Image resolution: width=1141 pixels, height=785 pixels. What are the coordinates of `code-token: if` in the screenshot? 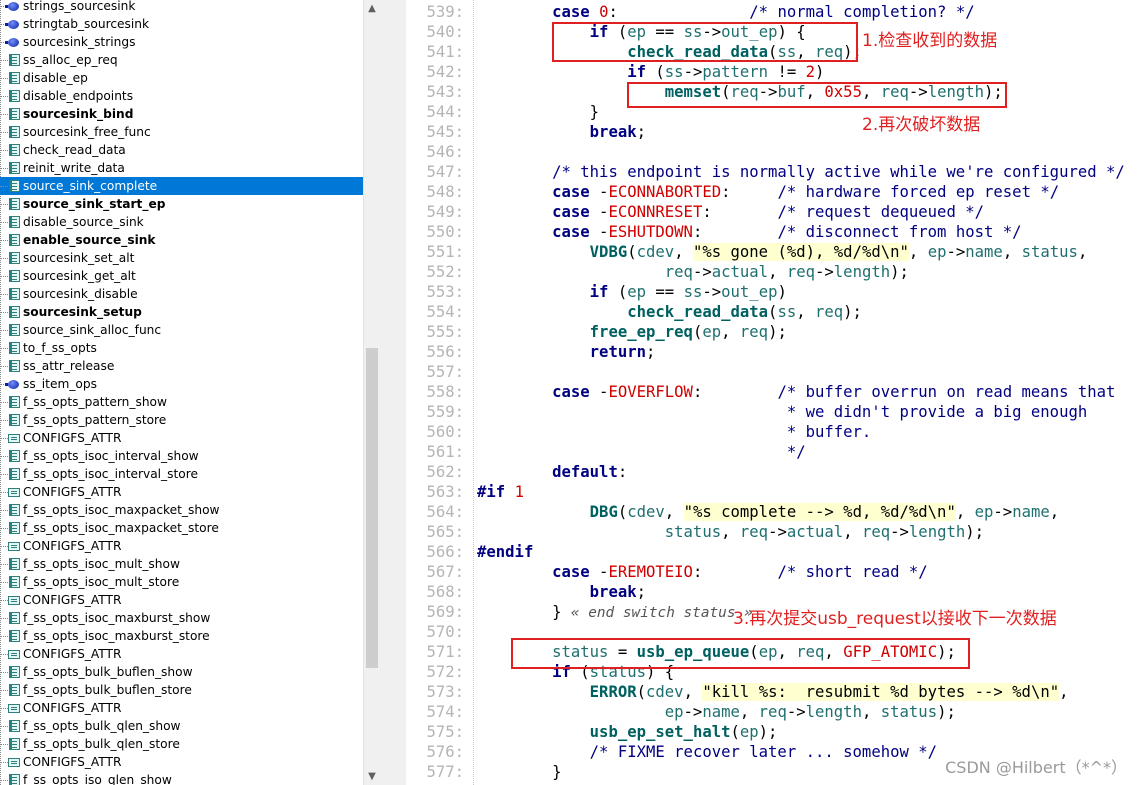 It's located at (636, 72).